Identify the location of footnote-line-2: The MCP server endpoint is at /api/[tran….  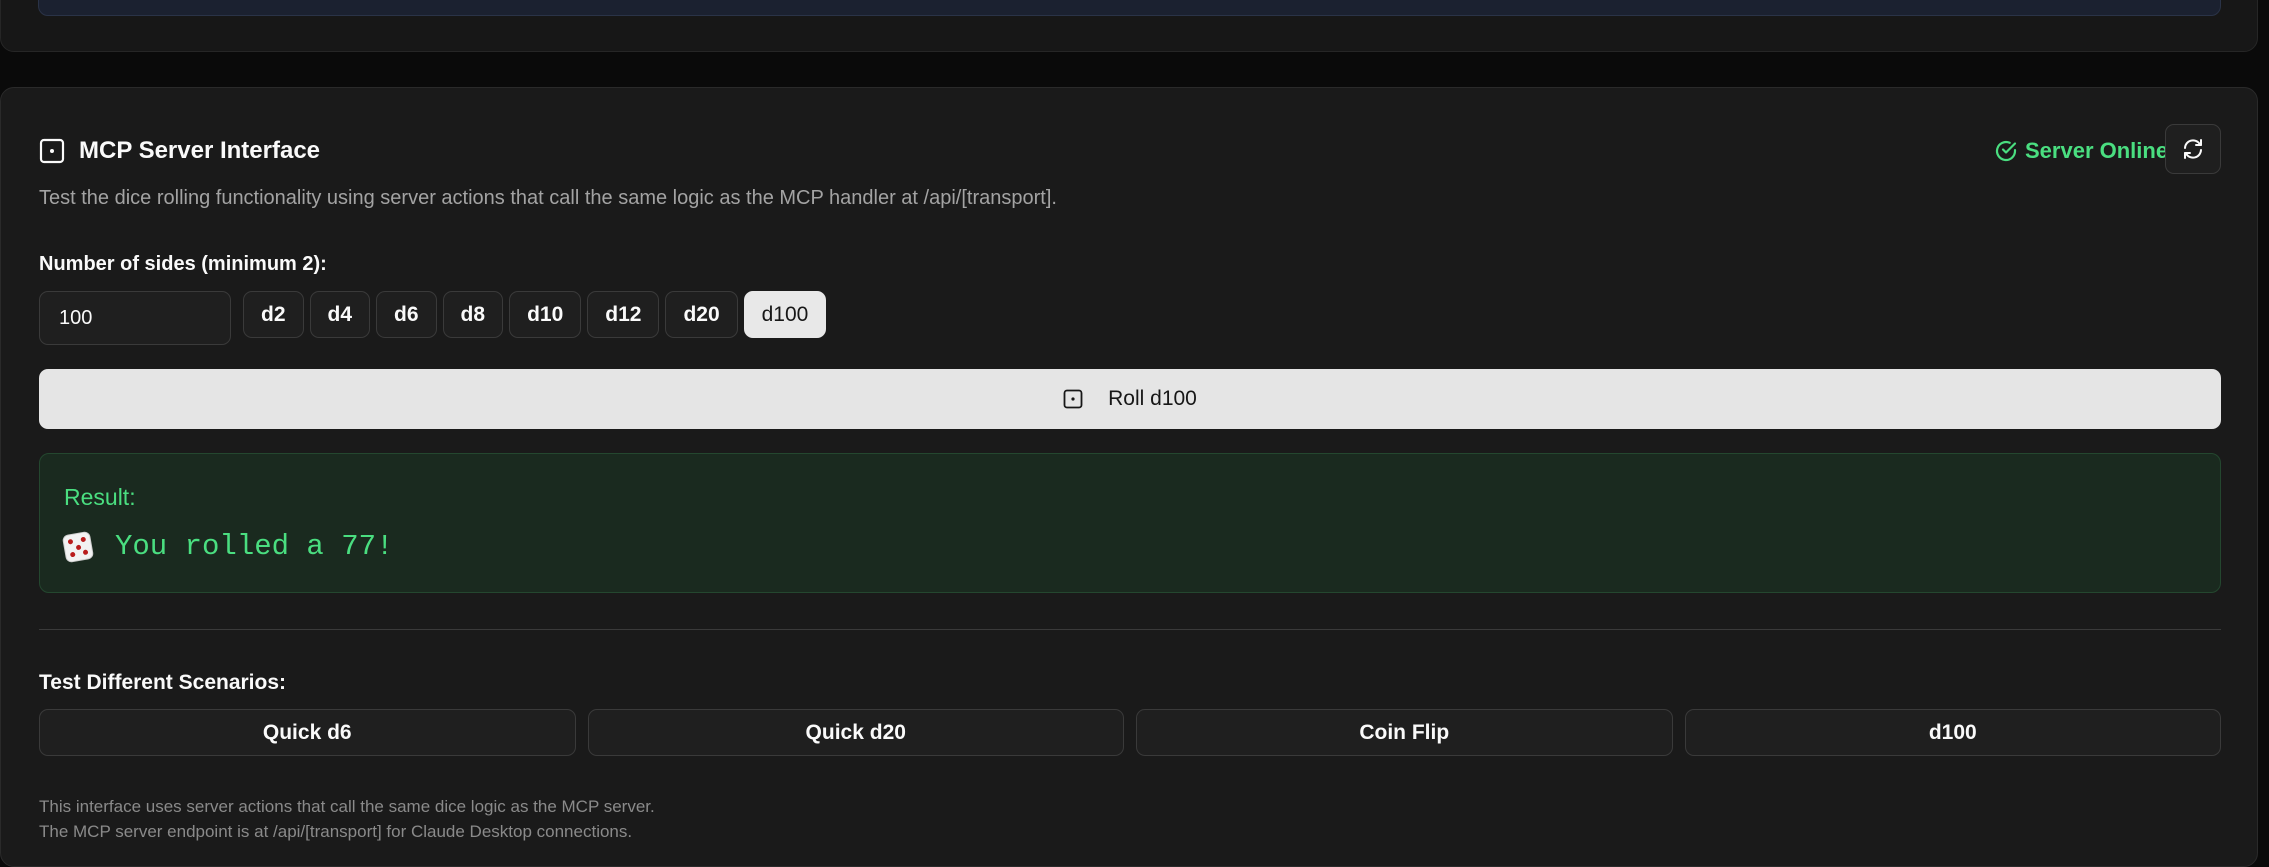
(336, 831).